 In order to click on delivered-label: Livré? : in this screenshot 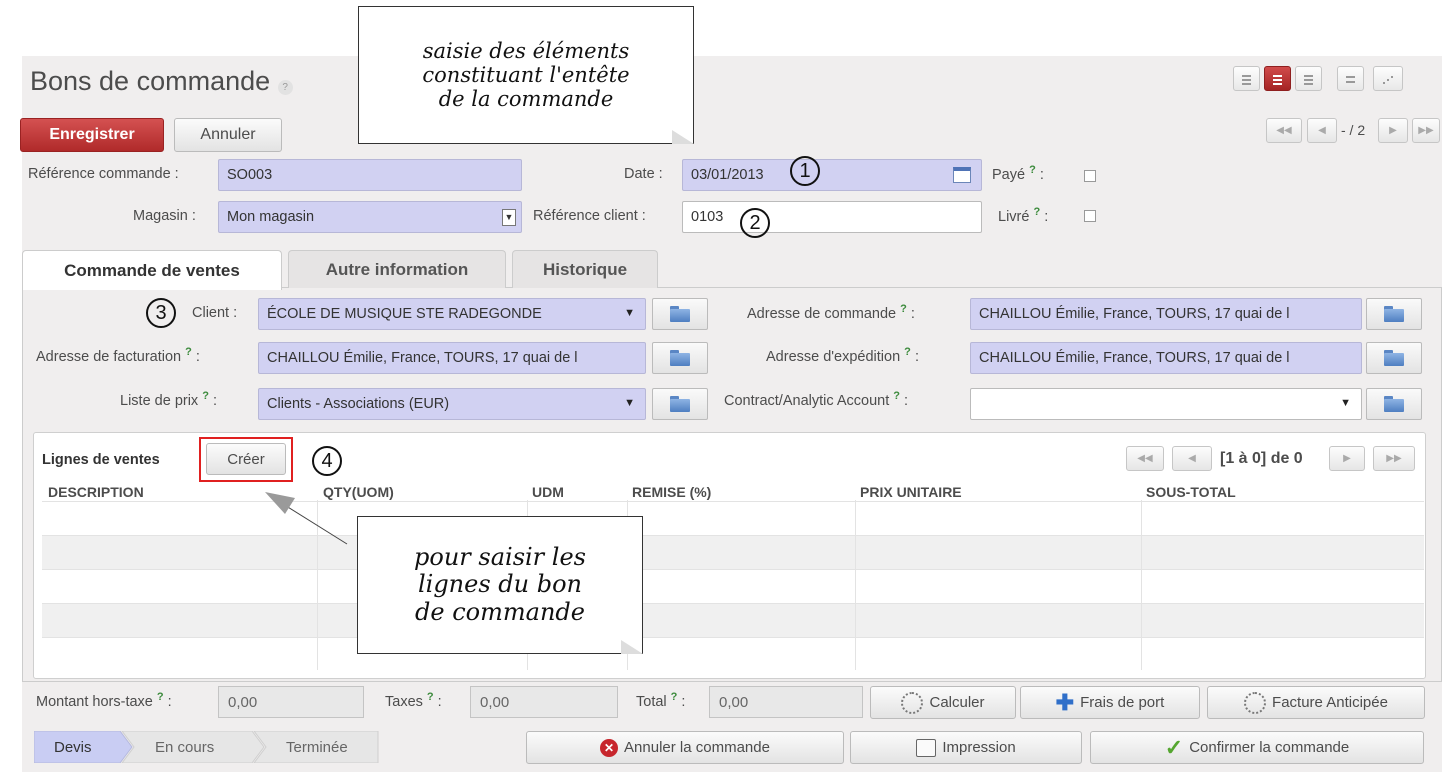, I will do `click(1023, 215)`.